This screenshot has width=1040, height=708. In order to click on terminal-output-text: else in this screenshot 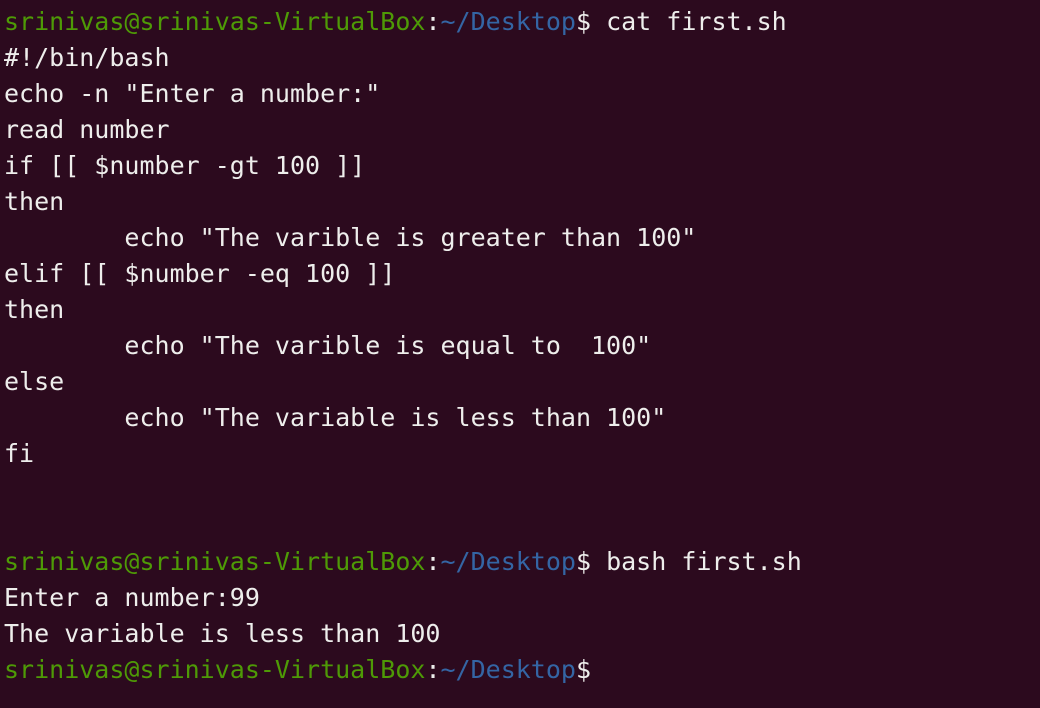, I will do `click(34, 381)`.